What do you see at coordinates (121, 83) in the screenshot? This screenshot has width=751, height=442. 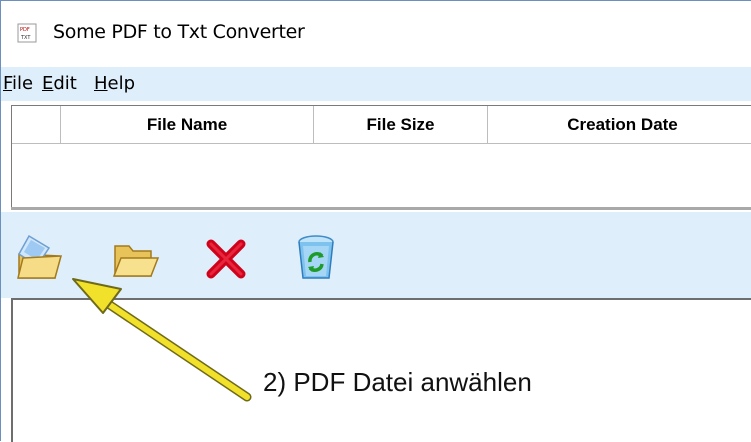 I see `menu-help-label: elp` at bounding box center [121, 83].